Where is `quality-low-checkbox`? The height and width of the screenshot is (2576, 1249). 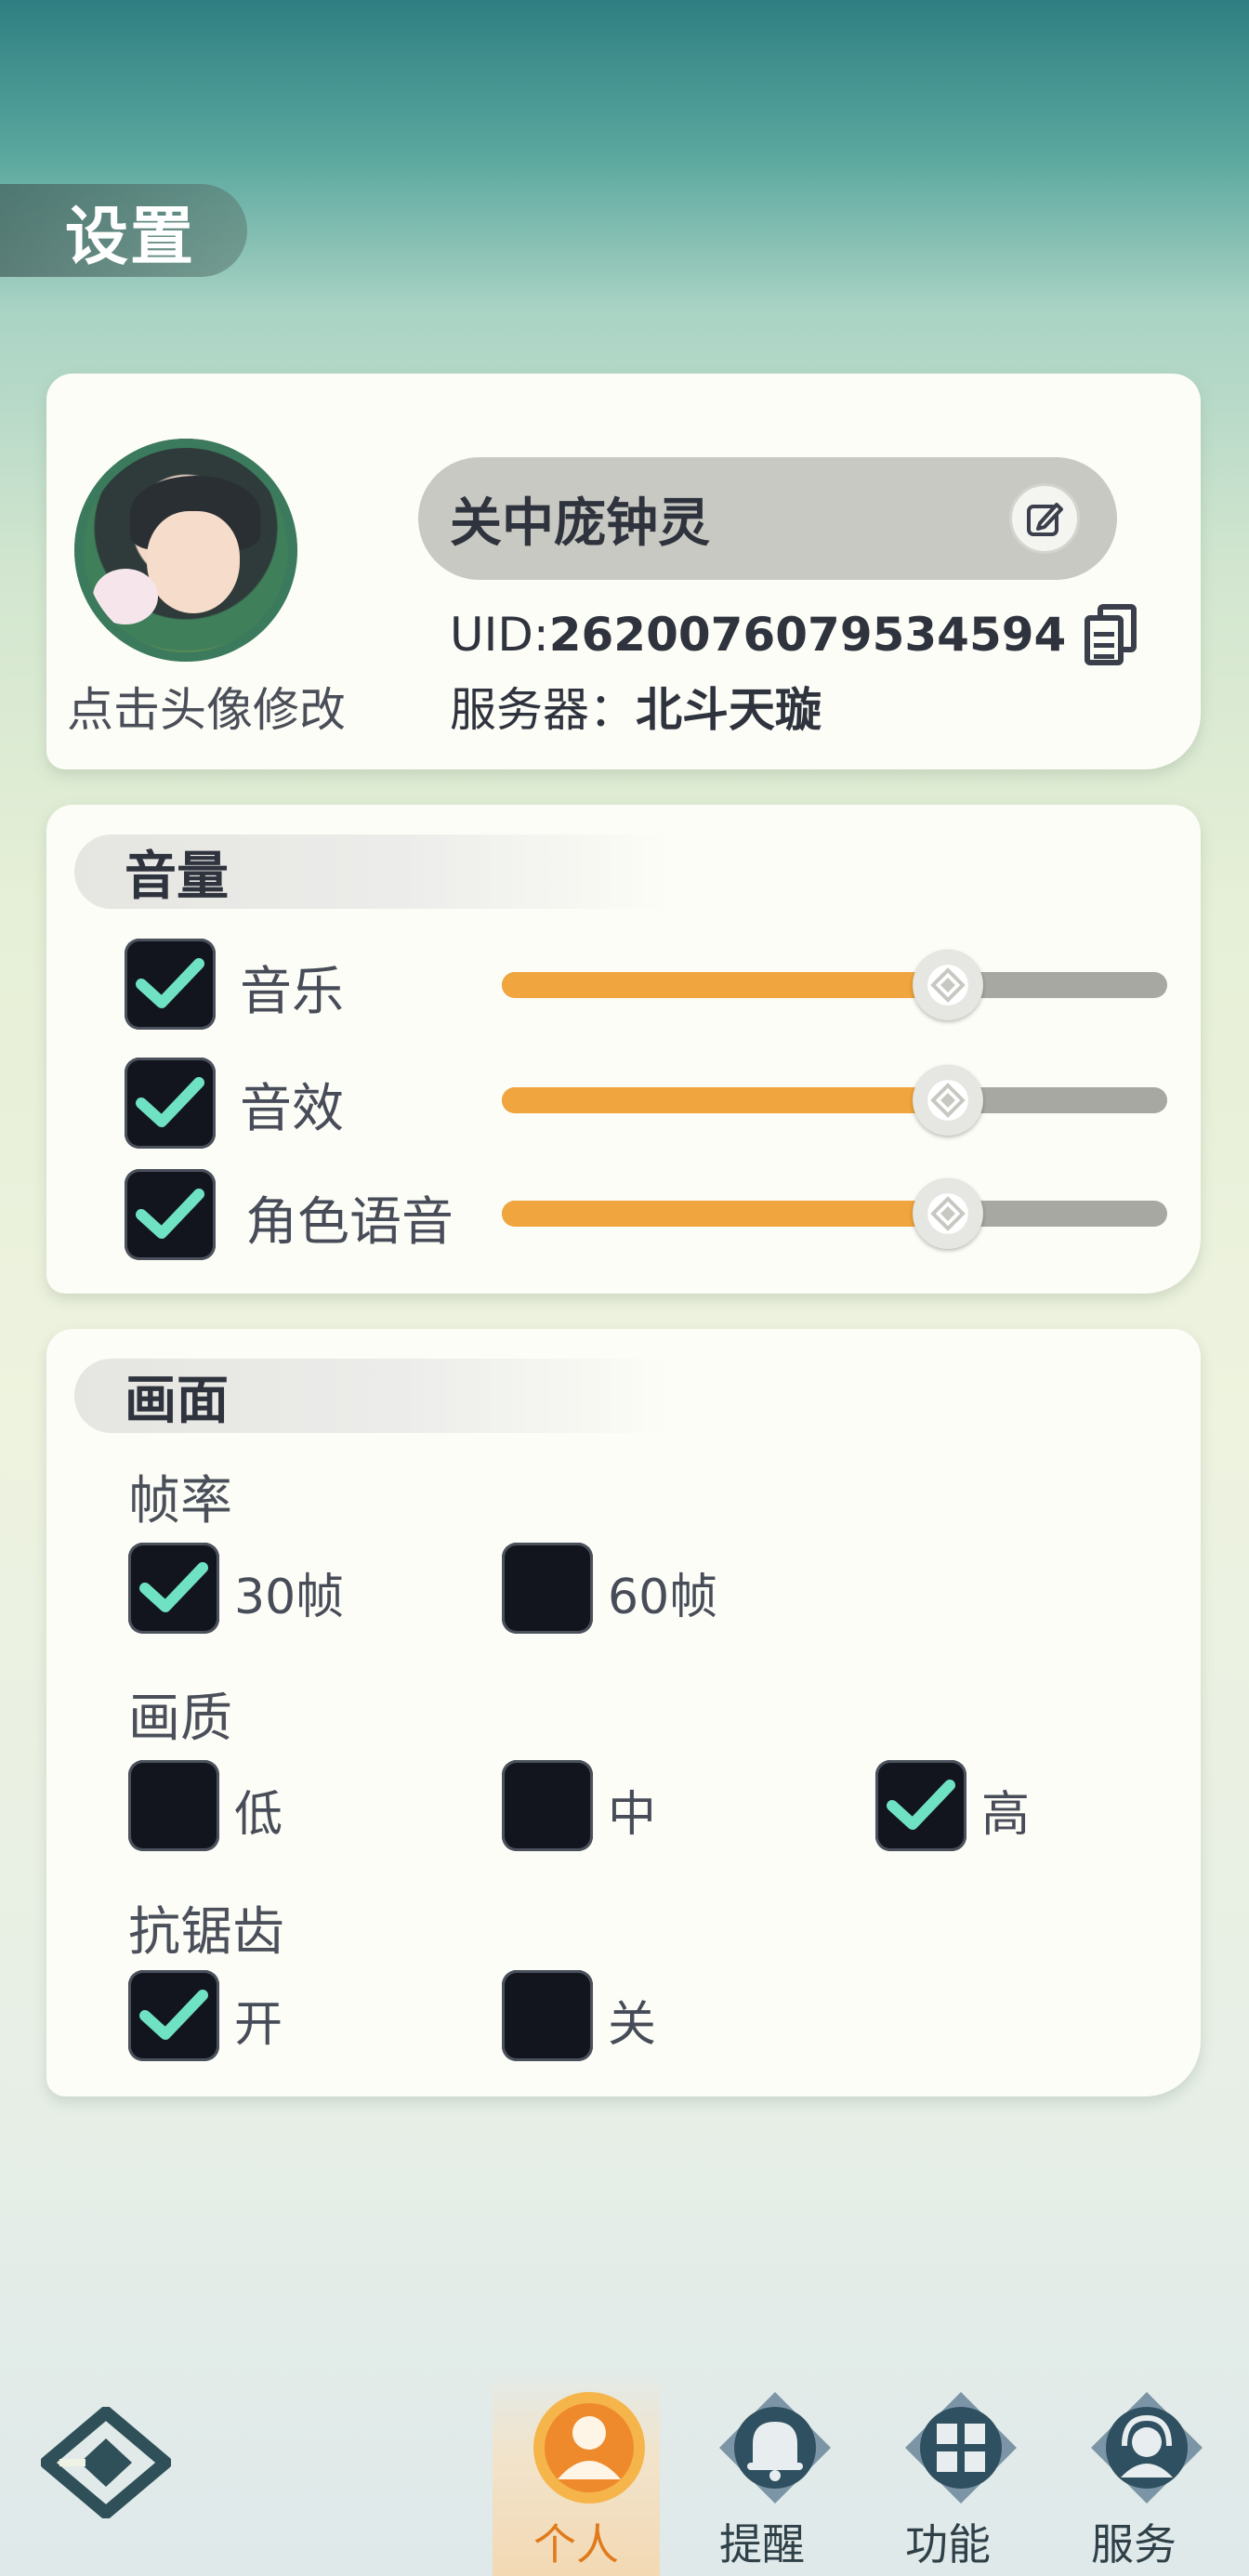
quality-low-checkbox is located at coordinates (173, 1805).